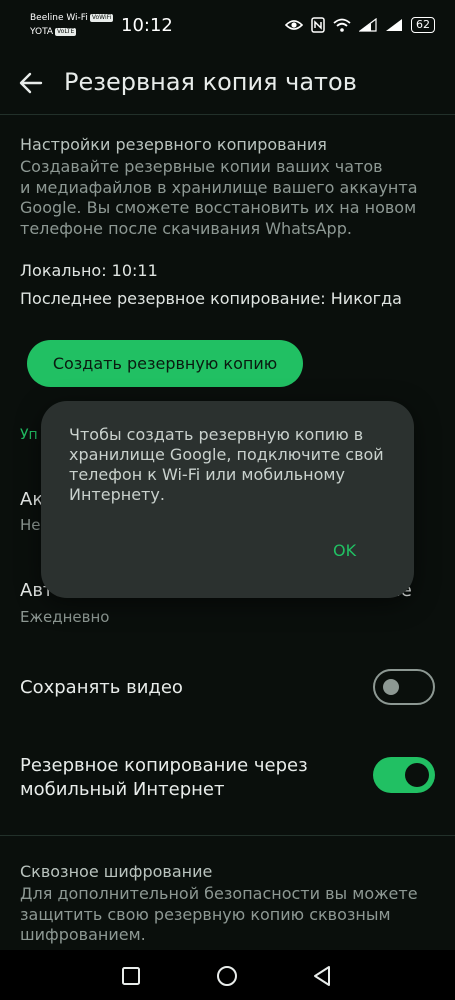 This screenshot has width=455, height=1000. What do you see at coordinates (53, 32) in the screenshot?
I see `carrier-2: YOTA VoLTE` at bounding box center [53, 32].